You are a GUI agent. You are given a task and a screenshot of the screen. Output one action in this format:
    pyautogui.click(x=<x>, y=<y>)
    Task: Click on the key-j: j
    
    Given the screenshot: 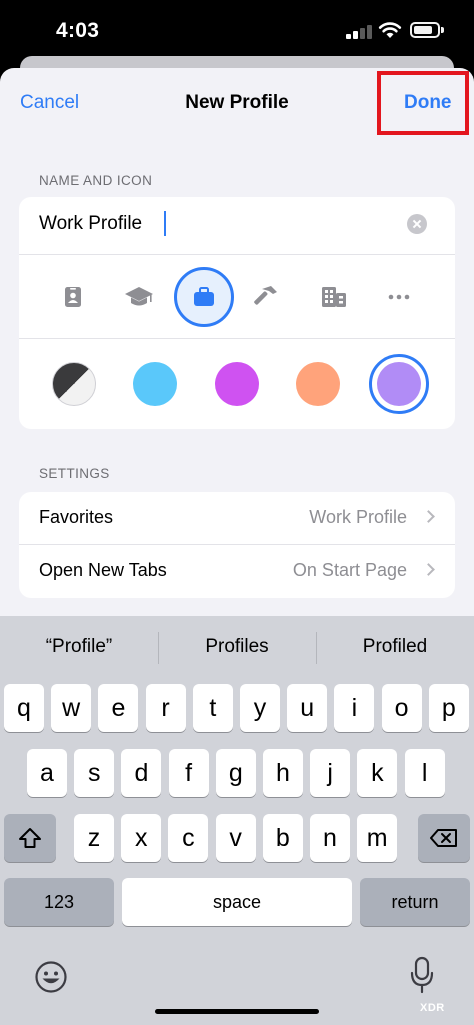 What is the action you would take?
    pyautogui.click(x=330, y=773)
    